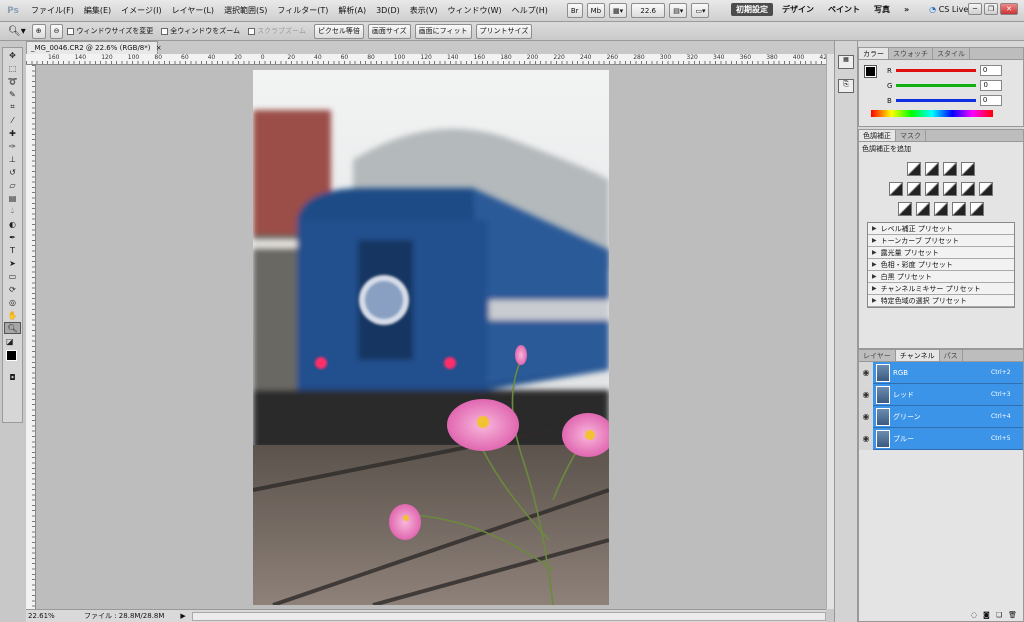  I want to click on color-swatches, so click(12, 359).